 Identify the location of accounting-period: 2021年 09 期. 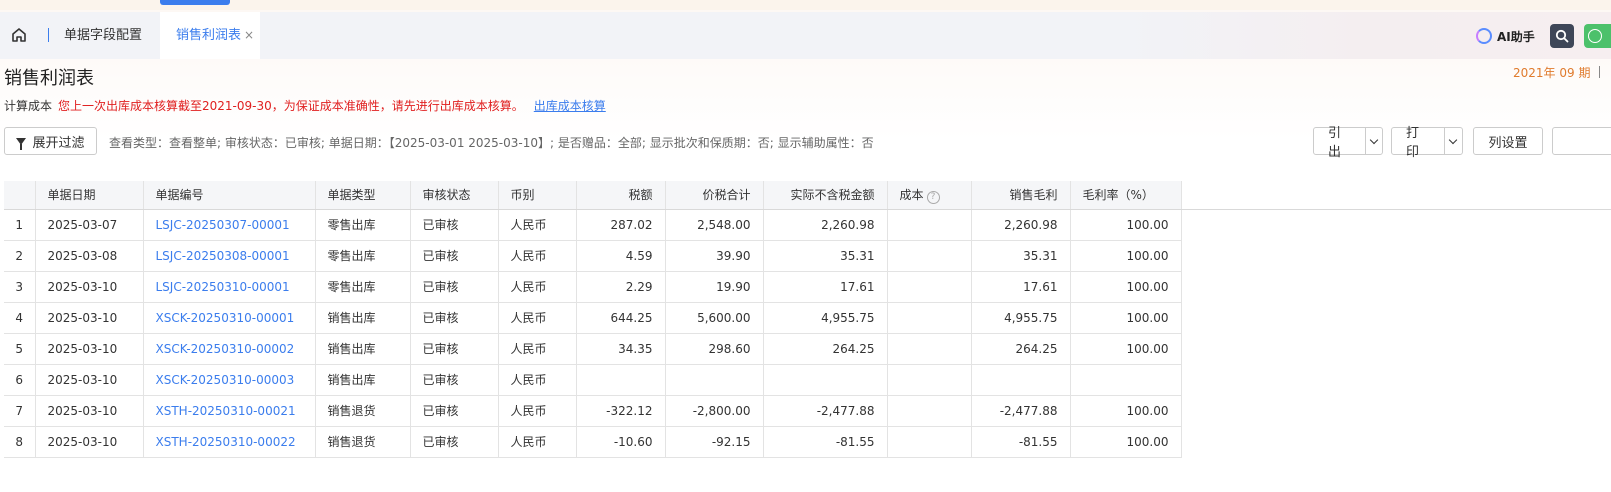
(1551, 72).